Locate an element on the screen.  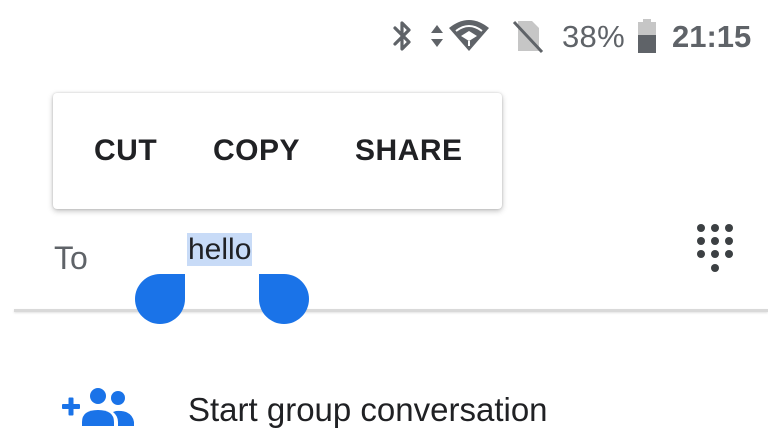
to-label: To is located at coordinates (71, 258).